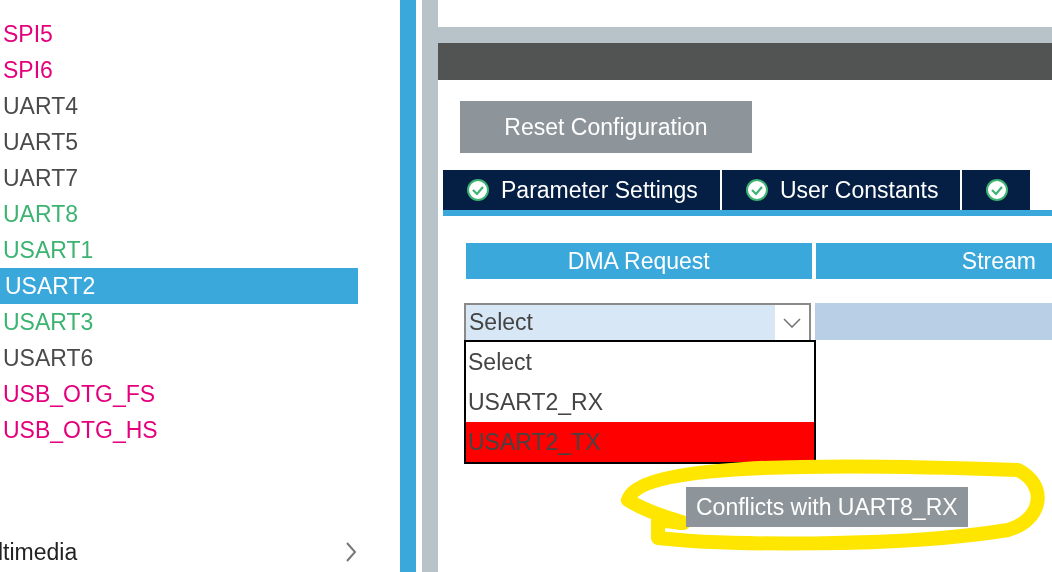  What do you see at coordinates (179, 106) in the screenshot?
I see `peripheral-item: UART4` at bounding box center [179, 106].